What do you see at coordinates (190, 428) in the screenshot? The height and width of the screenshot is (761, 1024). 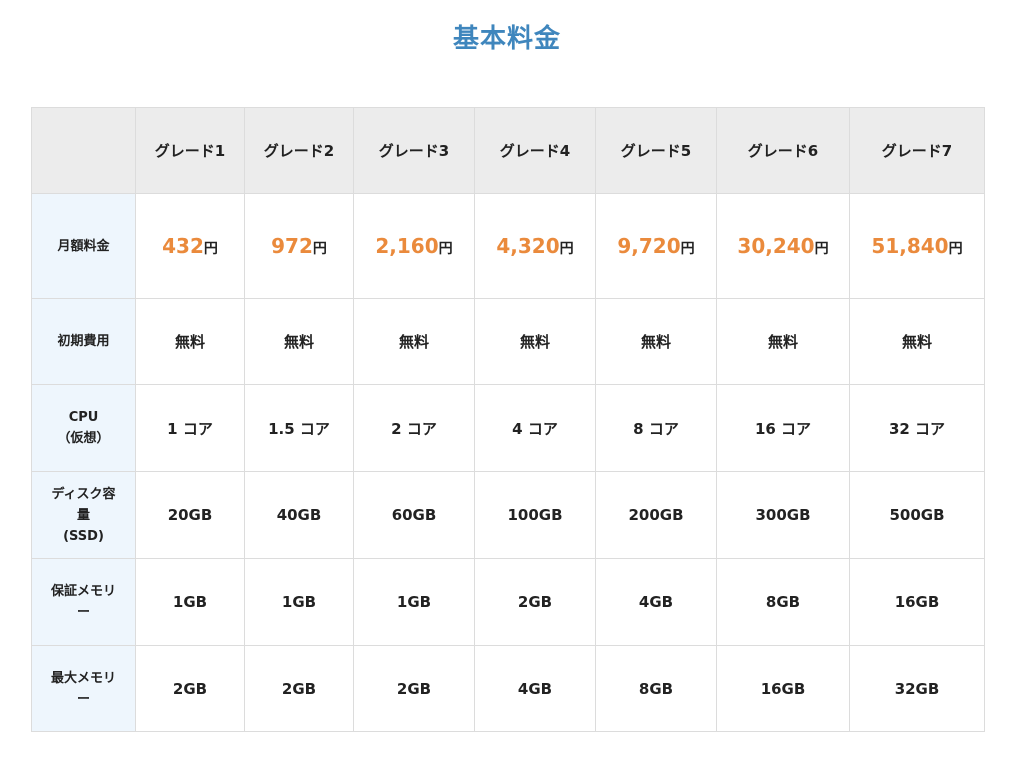 I see `cpu-cell-1: 1 コア` at bounding box center [190, 428].